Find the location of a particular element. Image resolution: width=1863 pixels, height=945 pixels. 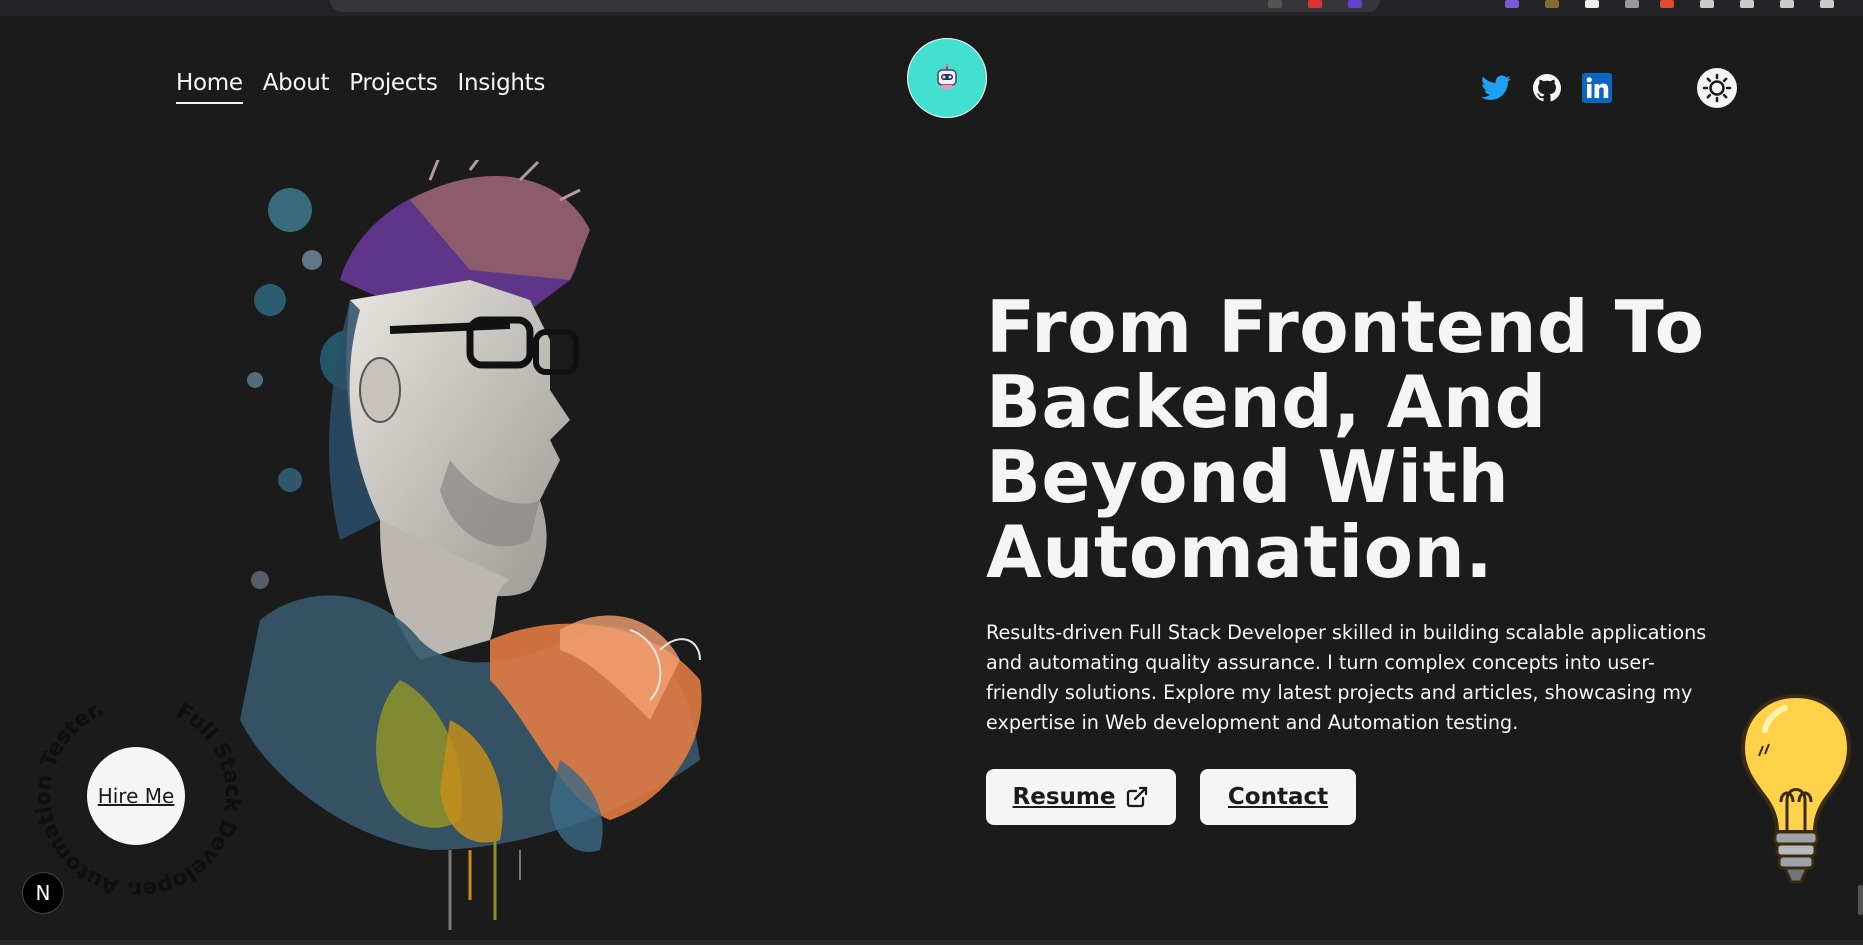

linkedin-link is located at coordinates (1597, 88).